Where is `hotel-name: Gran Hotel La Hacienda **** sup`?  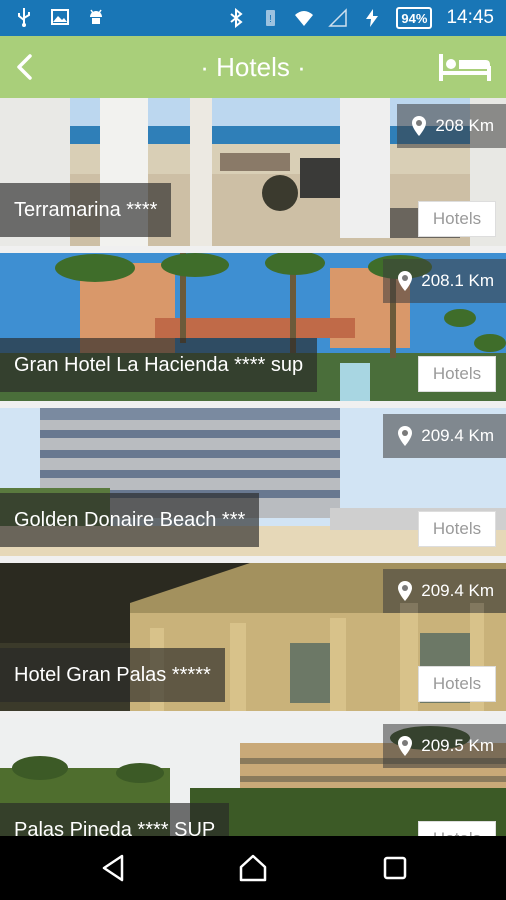
hotel-name: Gran Hotel La Hacienda **** sup is located at coordinates (159, 365).